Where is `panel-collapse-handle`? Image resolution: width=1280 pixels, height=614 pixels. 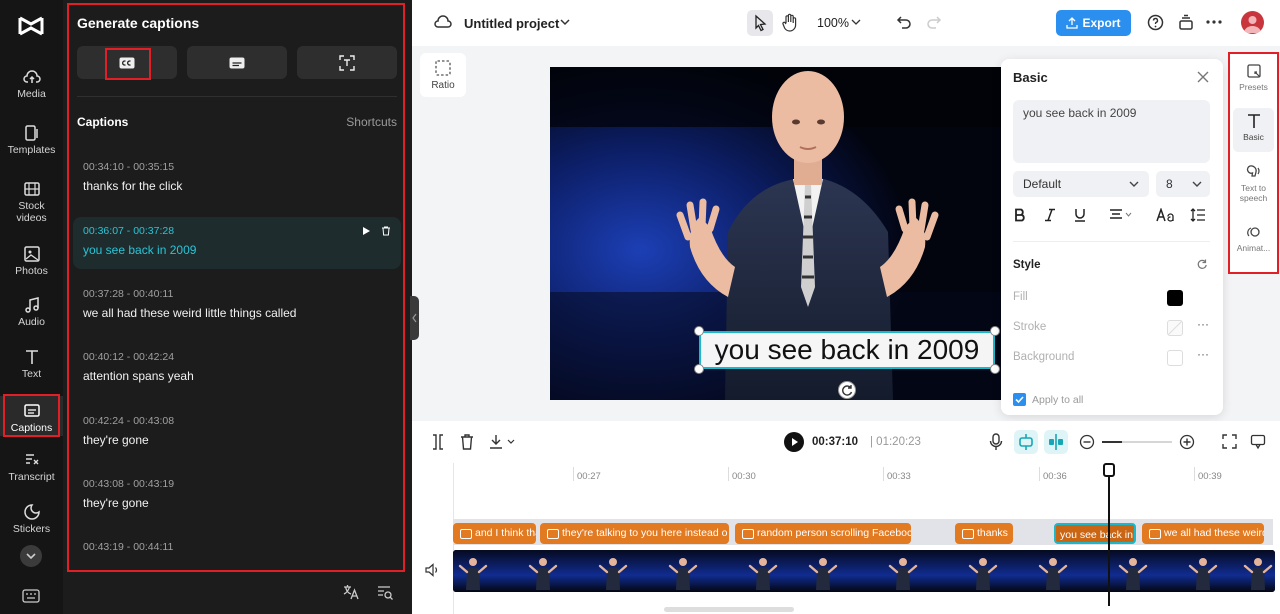 panel-collapse-handle is located at coordinates (414, 318).